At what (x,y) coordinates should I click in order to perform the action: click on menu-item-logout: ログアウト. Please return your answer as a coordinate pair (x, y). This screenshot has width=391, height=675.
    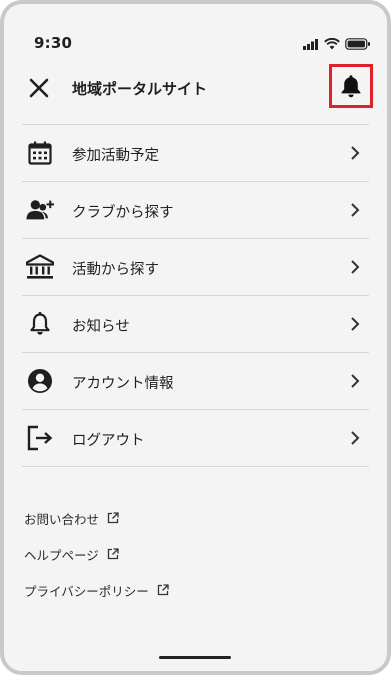
    Looking at the image, I should click on (195, 438).